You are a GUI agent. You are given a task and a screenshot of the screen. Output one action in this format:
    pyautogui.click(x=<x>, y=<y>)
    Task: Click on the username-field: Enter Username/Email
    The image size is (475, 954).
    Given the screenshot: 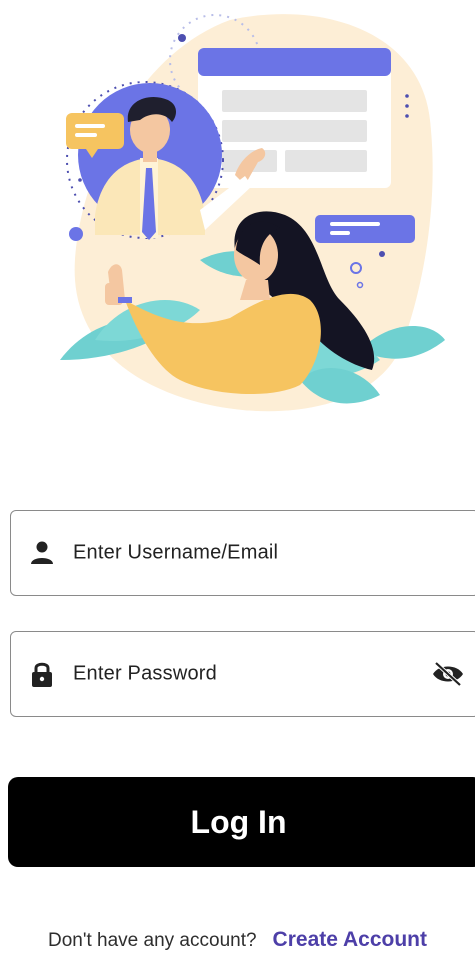 What is the action you would take?
    pyautogui.click(x=242, y=553)
    